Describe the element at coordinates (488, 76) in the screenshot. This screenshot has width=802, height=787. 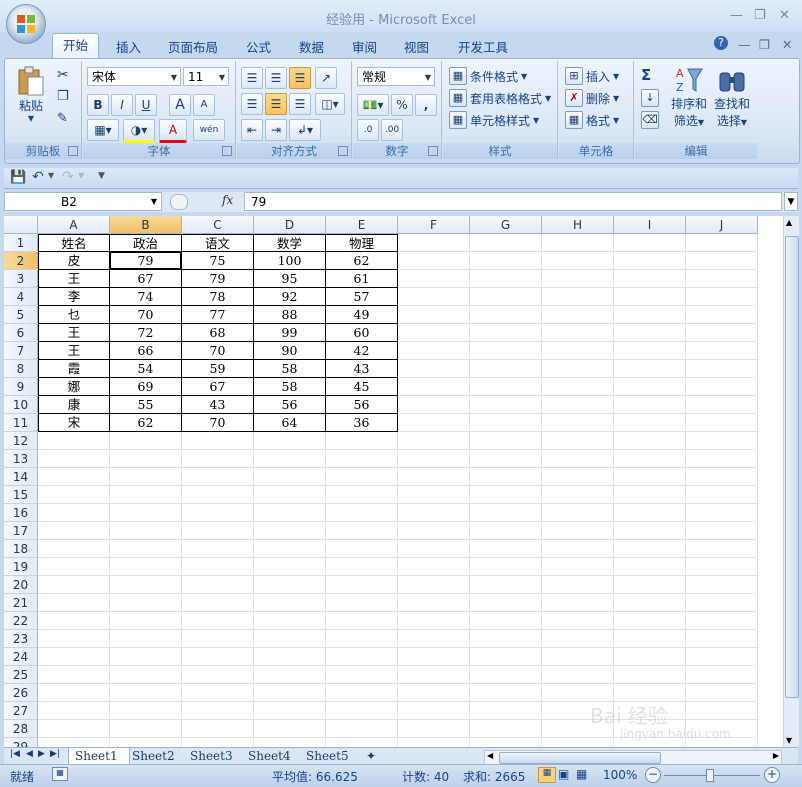
I see `conditional-format-button: ▦ 条件格式 ▼` at that location.